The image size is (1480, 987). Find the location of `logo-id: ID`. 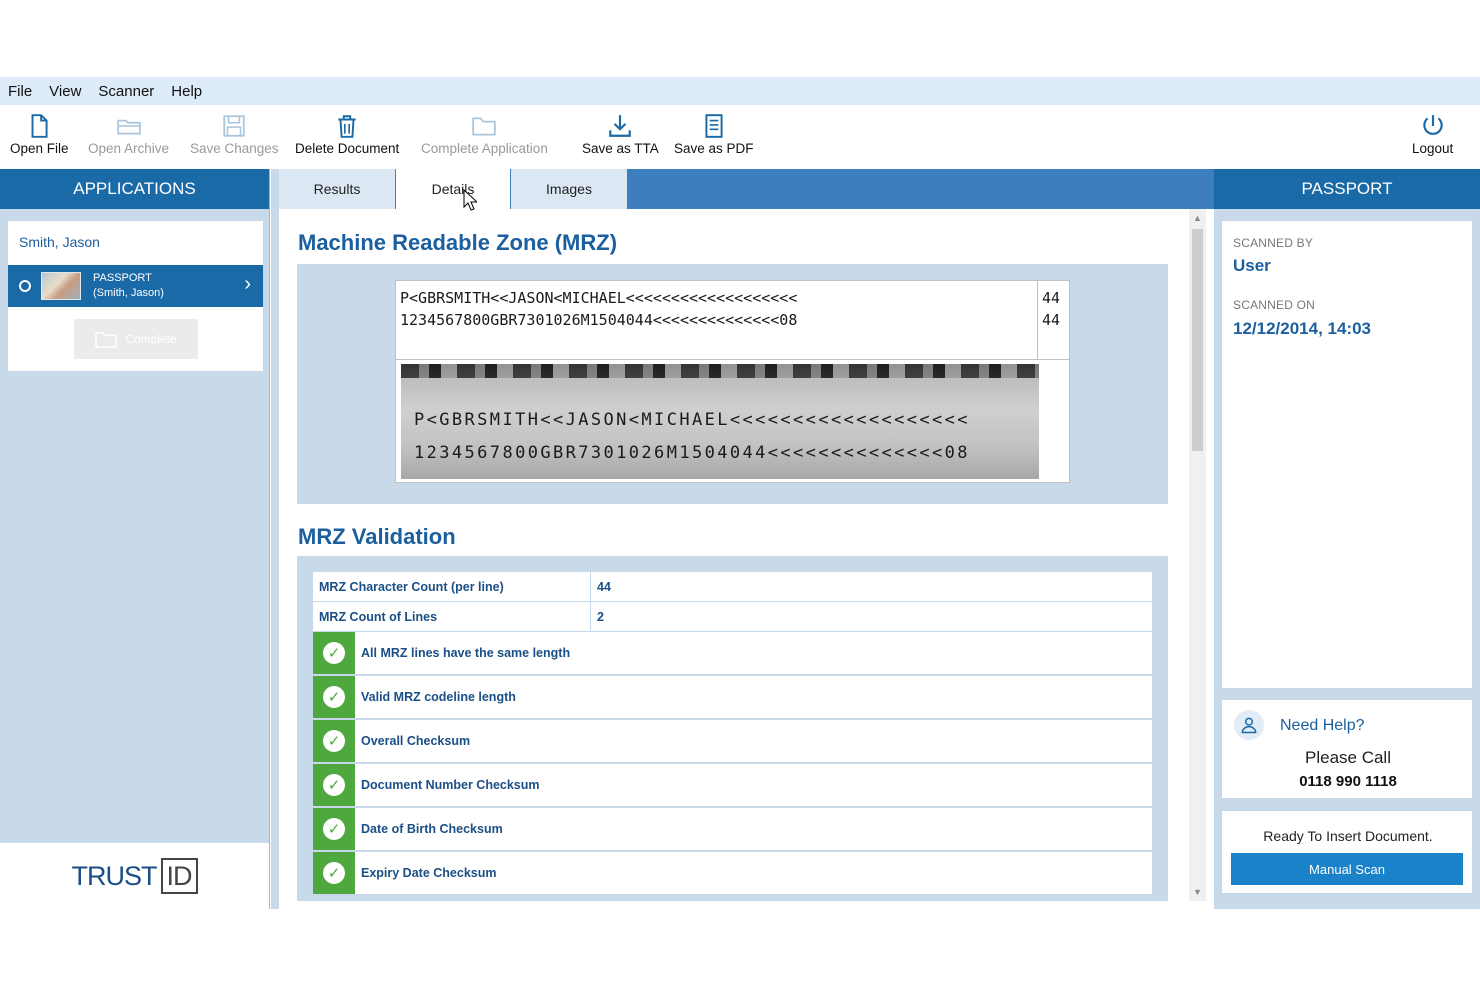

logo-id: ID is located at coordinates (179, 876).